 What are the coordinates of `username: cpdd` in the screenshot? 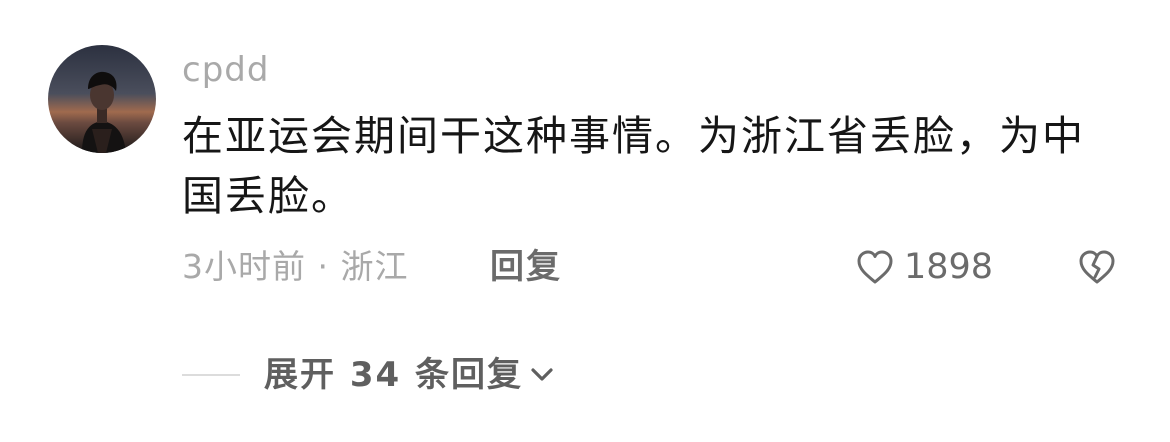 It's located at (225, 70).